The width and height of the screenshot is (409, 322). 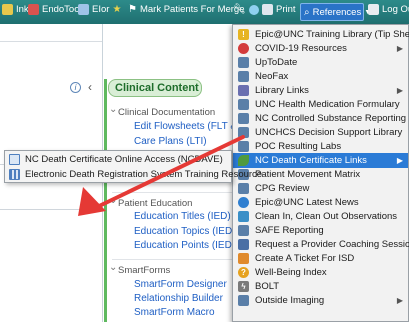 What do you see at coordinates (279, 9) in the screenshot?
I see `toolbar-print-button: Print` at bounding box center [279, 9].